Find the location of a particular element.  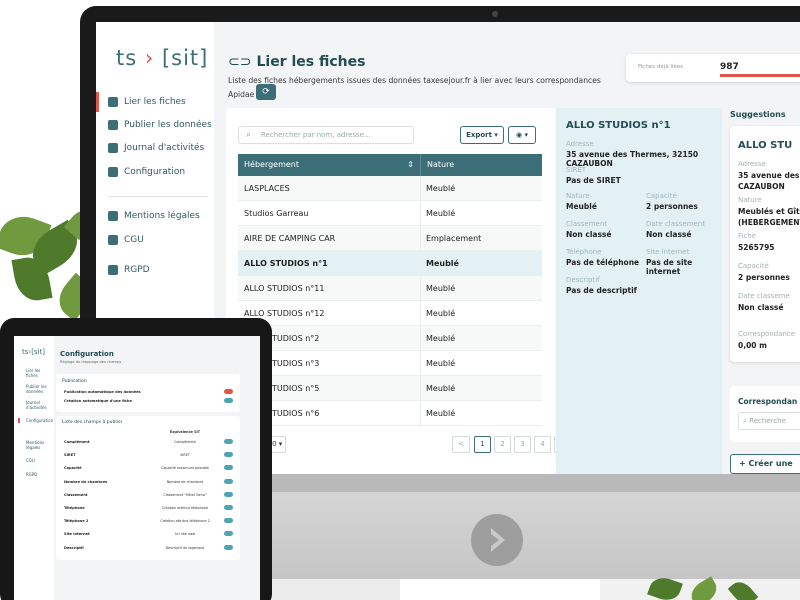

tablet-nav-rgpd: RGPD is located at coordinates (38, 474).